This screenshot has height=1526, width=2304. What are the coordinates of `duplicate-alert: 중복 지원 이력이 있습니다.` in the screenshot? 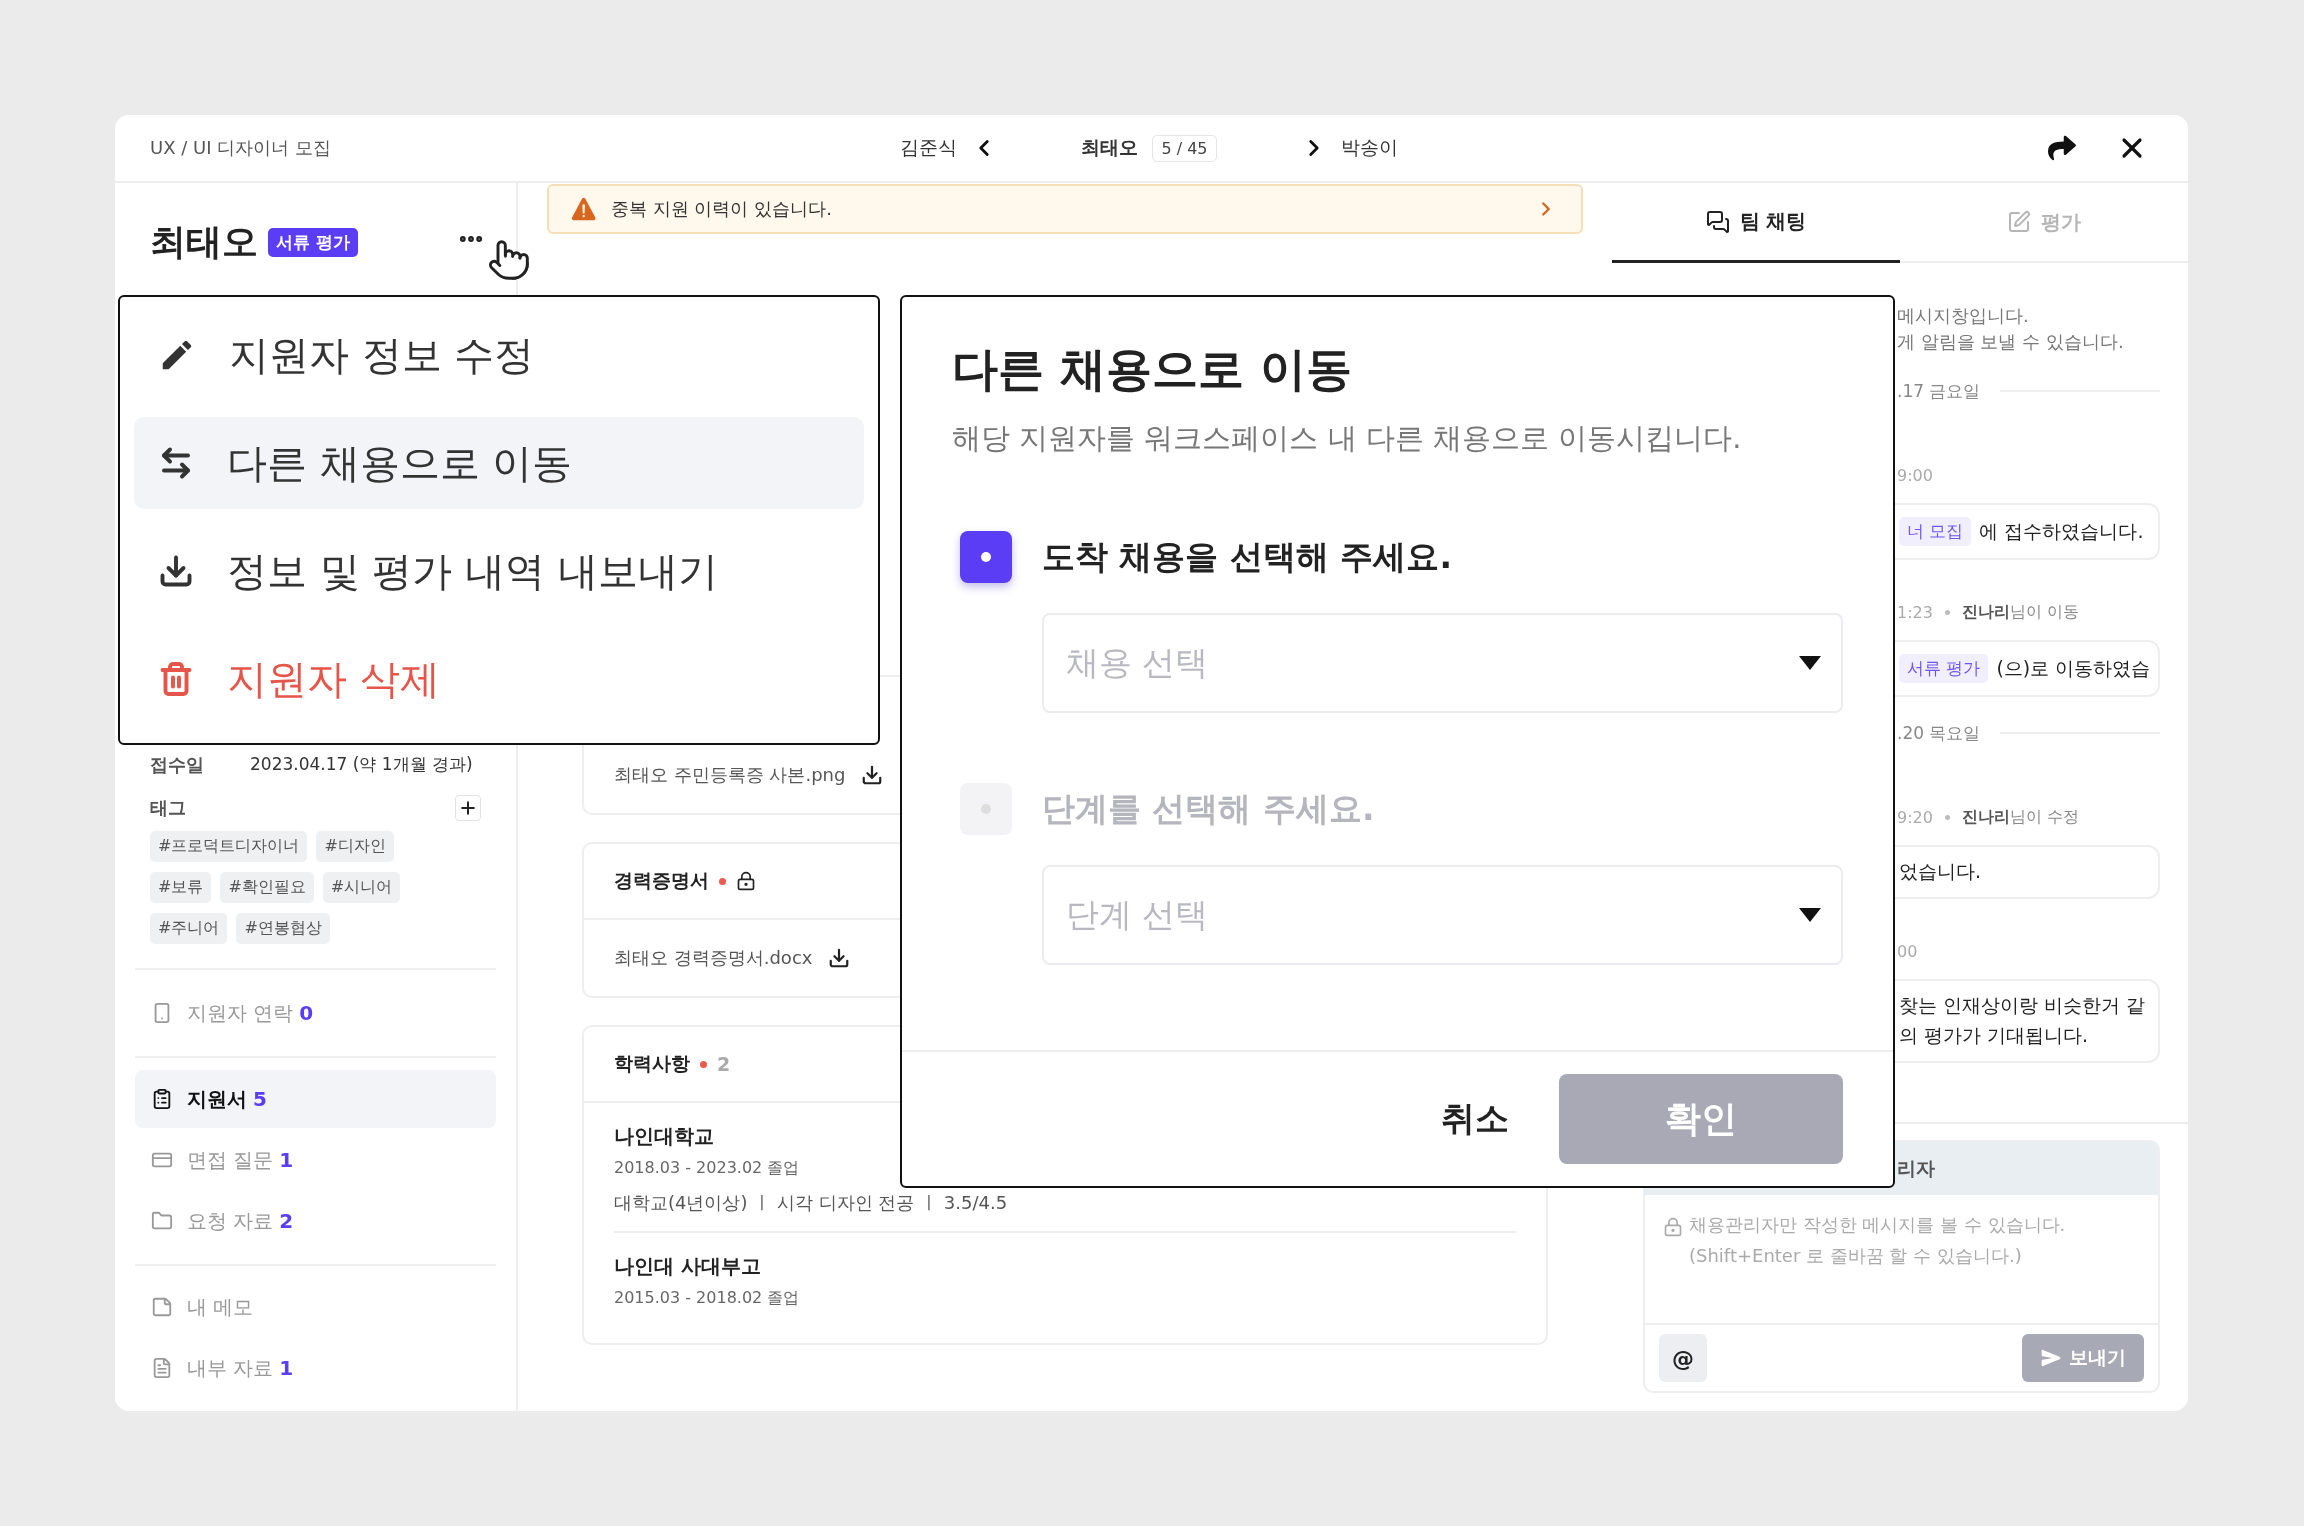 It's located at (1065, 209).